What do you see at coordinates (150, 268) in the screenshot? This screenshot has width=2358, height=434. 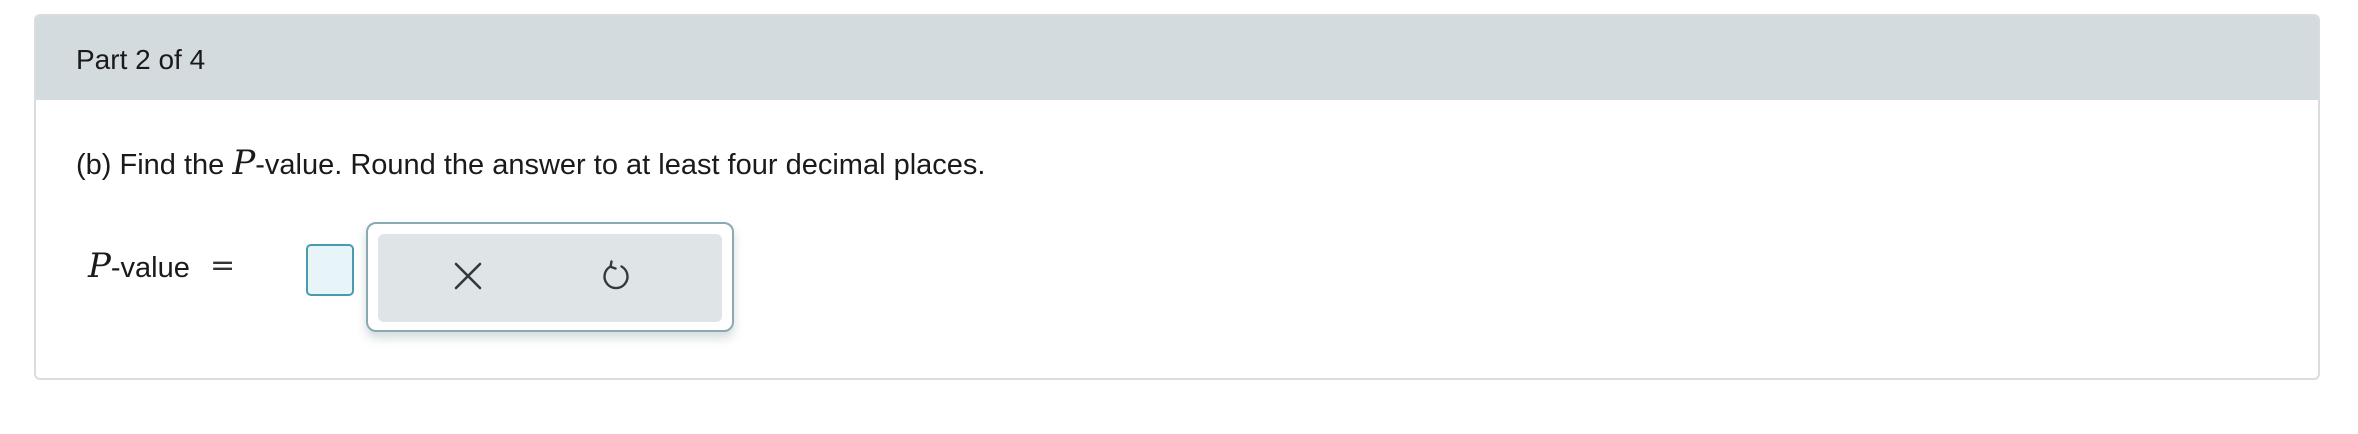 I see `answer-label-suffix: -value` at bounding box center [150, 268].